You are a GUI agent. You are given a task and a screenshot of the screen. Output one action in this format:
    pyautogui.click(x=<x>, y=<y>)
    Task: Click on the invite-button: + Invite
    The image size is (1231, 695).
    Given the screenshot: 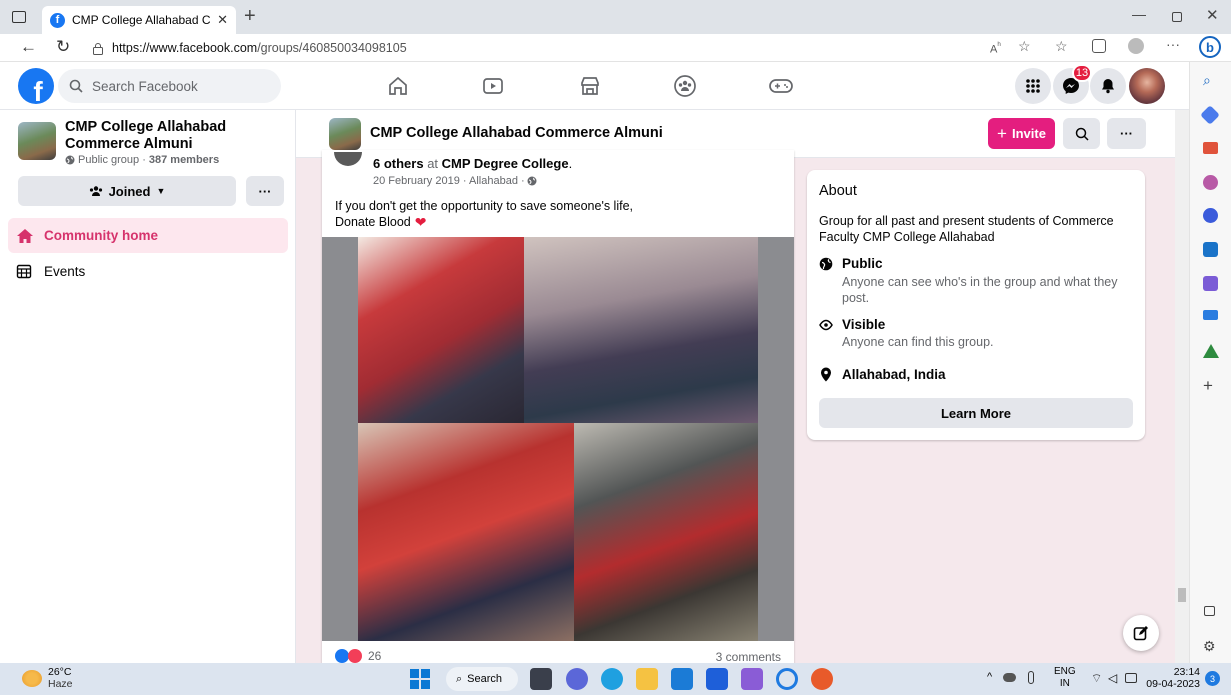 What is the action you would take?
    pyautogui.click(x=1021, y=133)
    